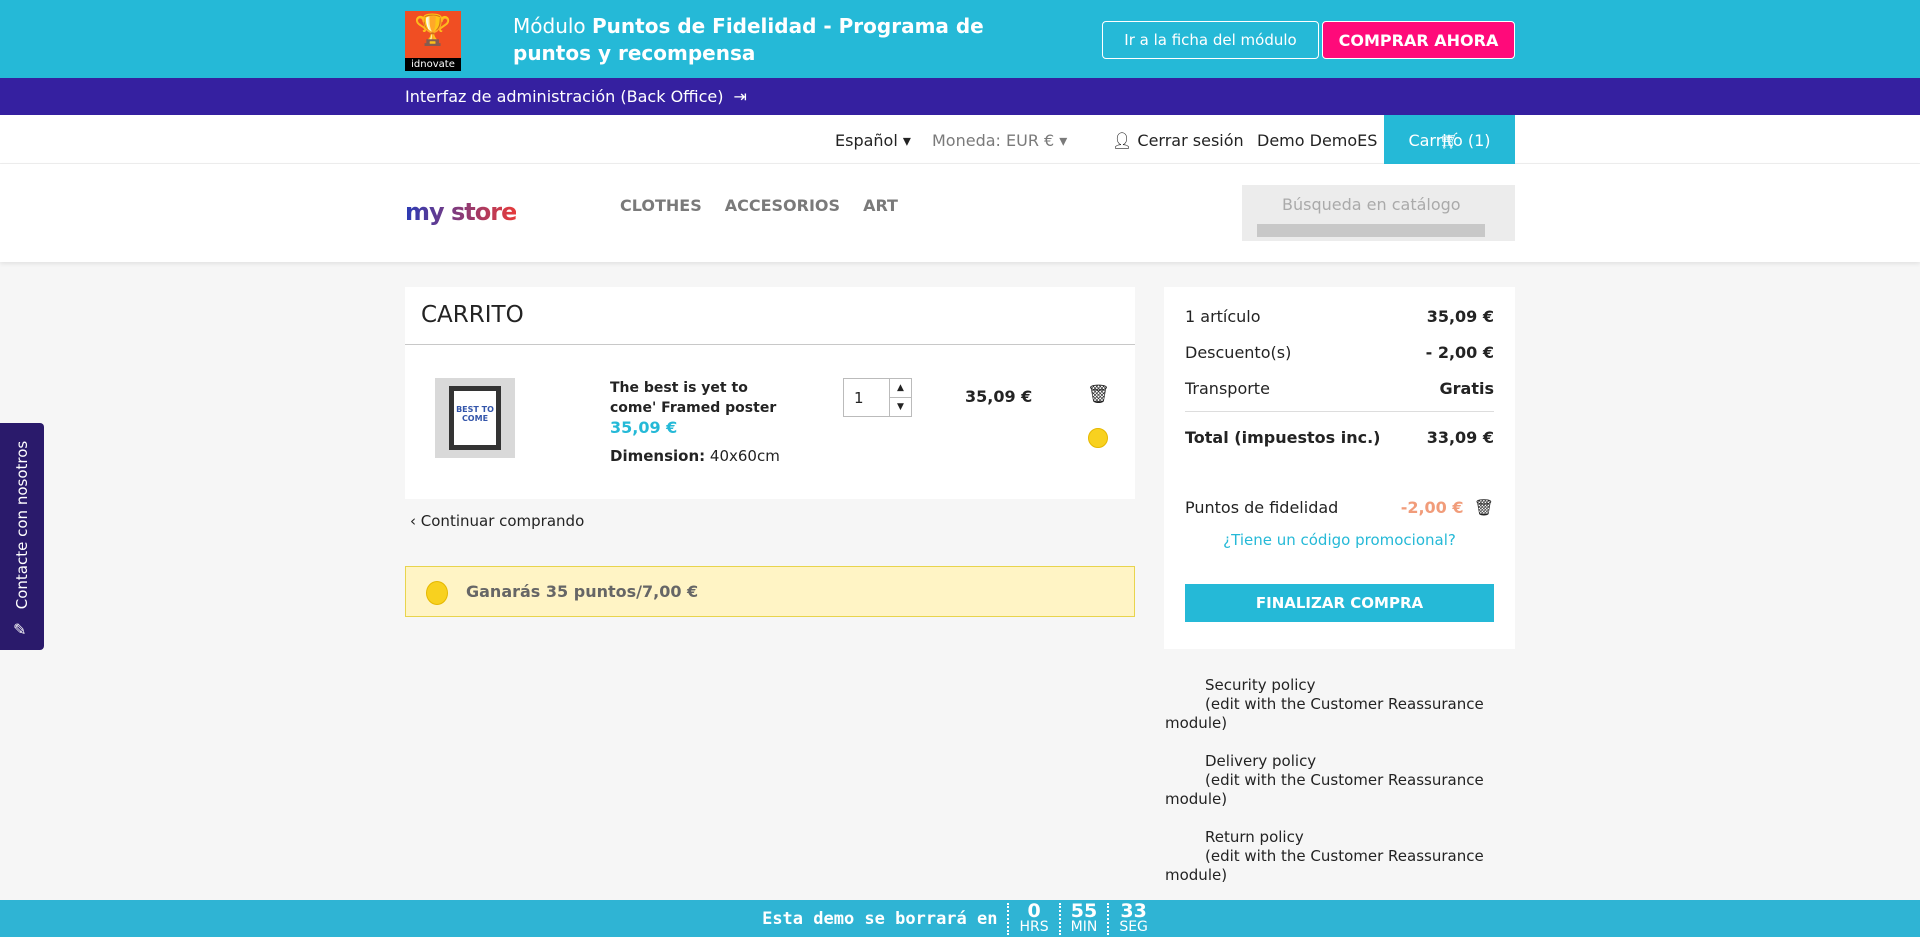 The image size is (1920, 937). Describe the element at coordinates (900, 388) in the screenshot. I see `increment-icon: ▲` at that location.